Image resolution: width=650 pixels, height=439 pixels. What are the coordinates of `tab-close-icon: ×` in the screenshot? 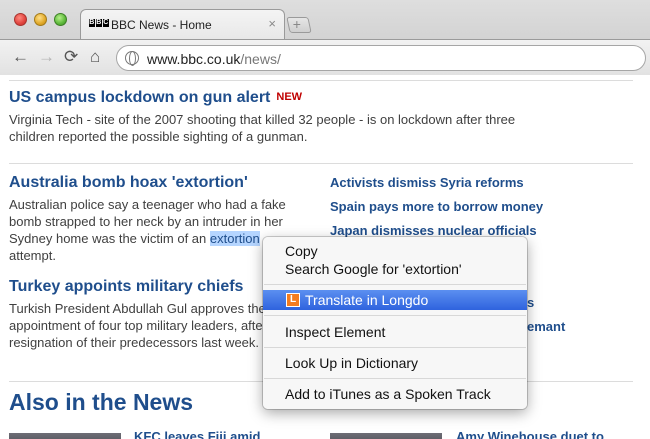 It's located at (272, 23).